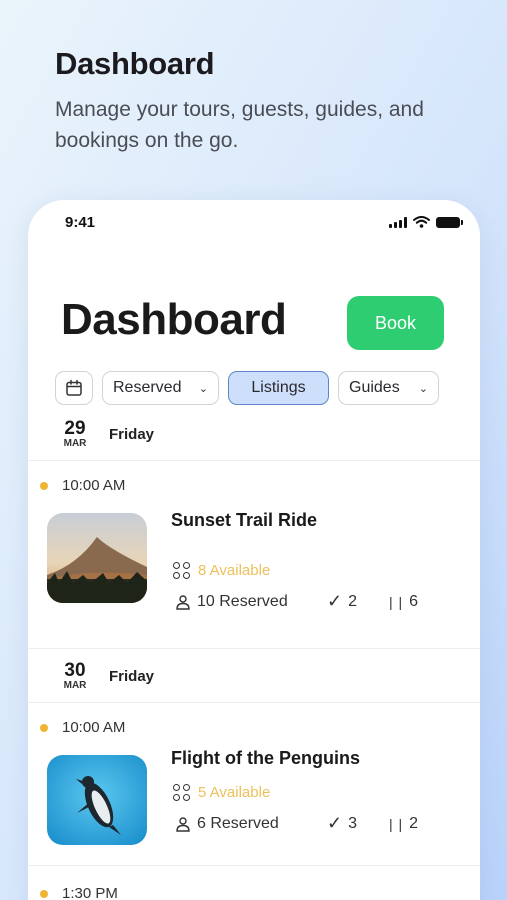 The height and width of the screenshot is (900, 507). What do you see at coordinates (234, 570) in the screenshot?
I see `available-count: 8 Available` at bounding box center [234, 570].